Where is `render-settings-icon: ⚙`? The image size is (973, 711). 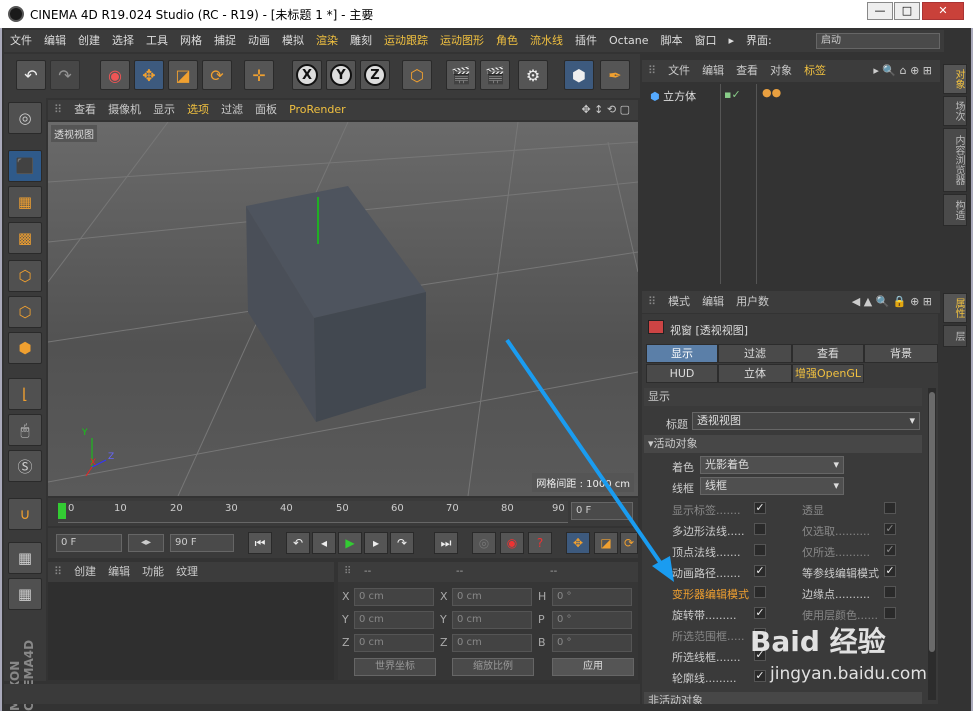
render-settings-icon: ⚙ is located at coordinates (533, 75).